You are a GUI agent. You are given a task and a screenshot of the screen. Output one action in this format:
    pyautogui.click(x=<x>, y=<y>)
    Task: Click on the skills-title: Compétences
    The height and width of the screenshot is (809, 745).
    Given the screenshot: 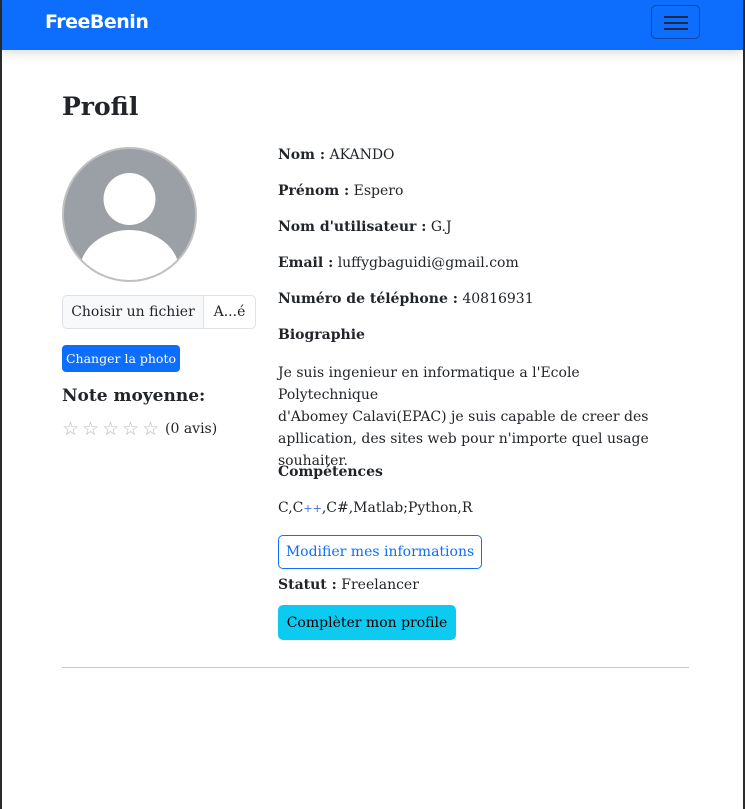 What is the action you would take?
    pyautogui.click(x=330, y=472)
    